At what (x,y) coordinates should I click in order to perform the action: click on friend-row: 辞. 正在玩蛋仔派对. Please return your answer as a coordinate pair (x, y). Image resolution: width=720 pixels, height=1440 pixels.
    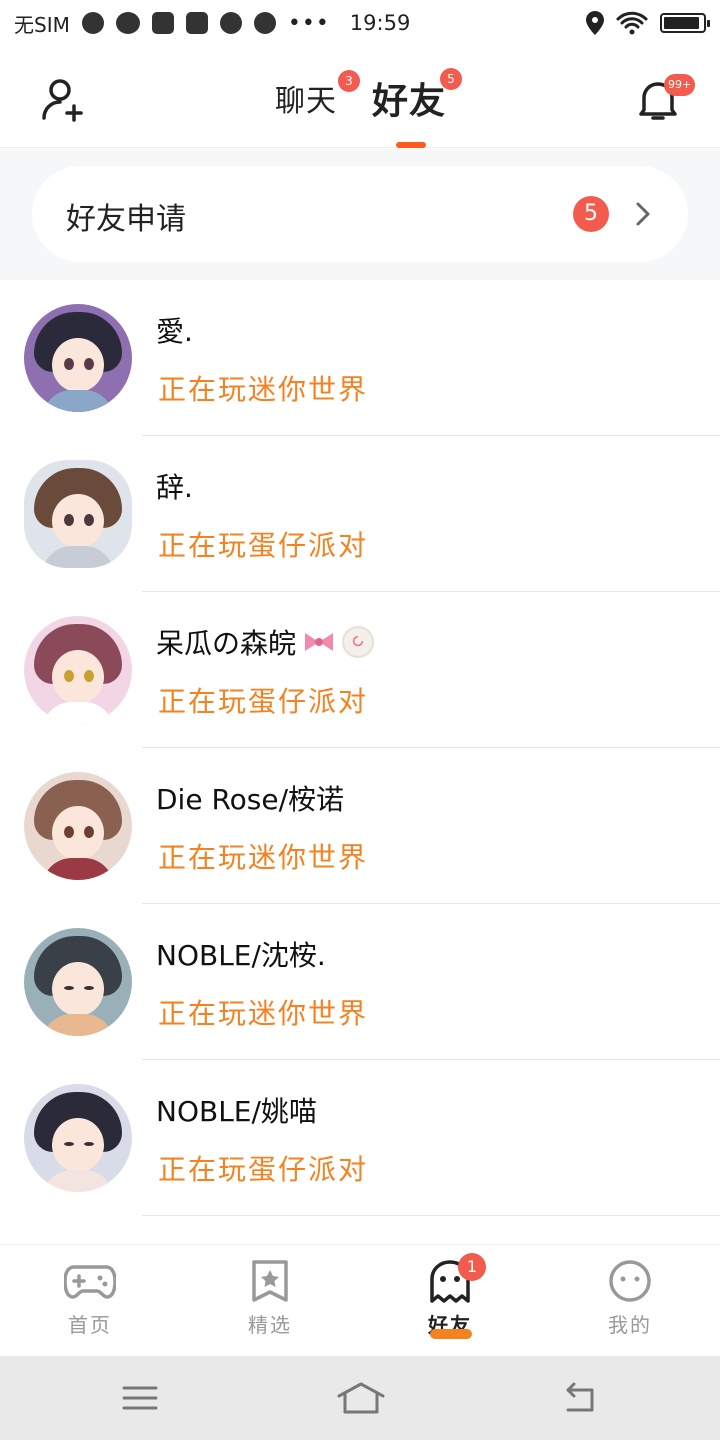
    Looking at the image, I should click on (360, 514).